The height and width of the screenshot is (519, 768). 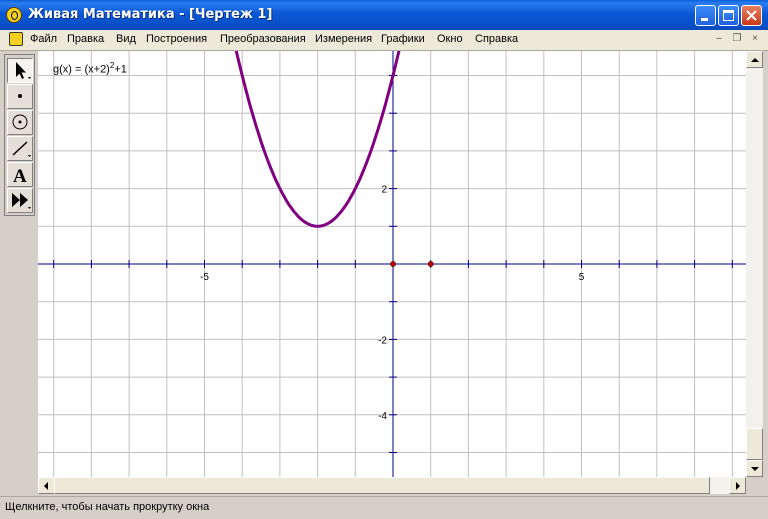 I want to click on scroll-left-button, so click(x=46, y=485).